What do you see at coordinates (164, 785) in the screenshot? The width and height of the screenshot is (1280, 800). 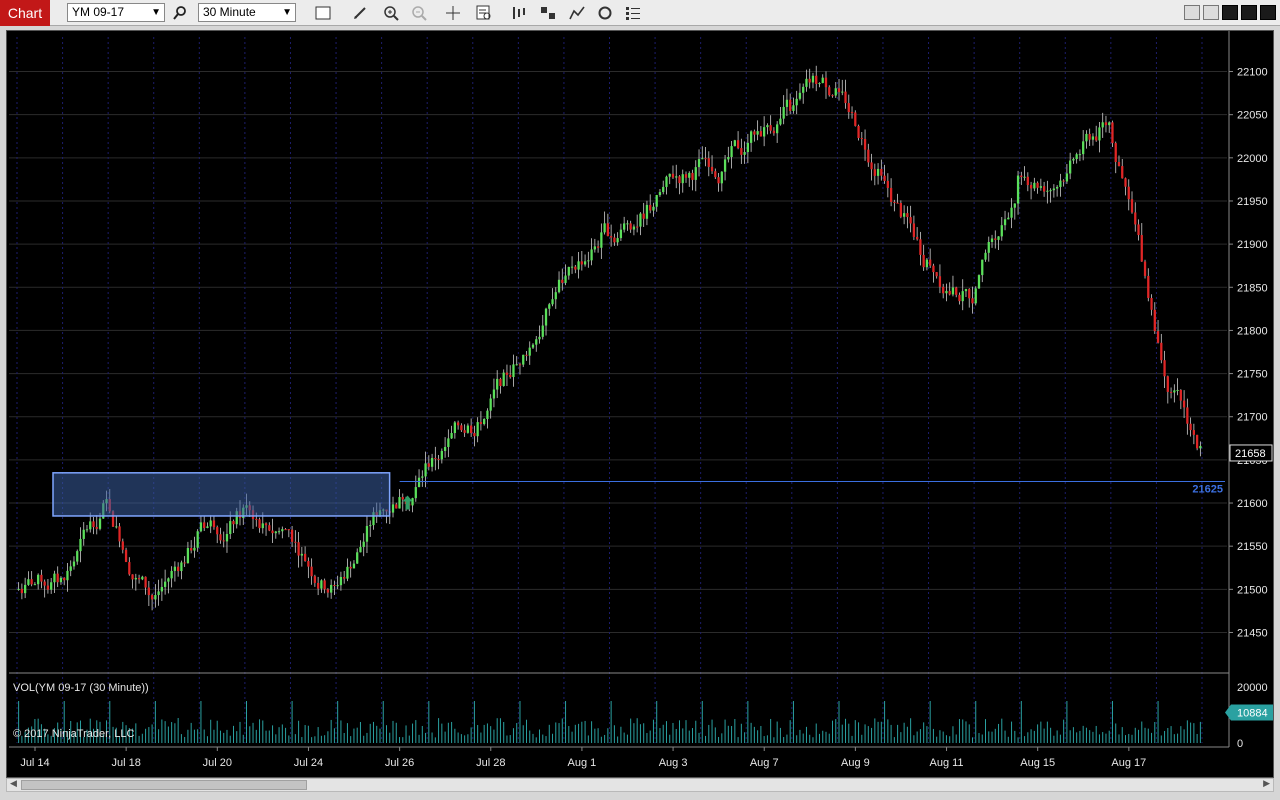 I see `scrollbar-thumb` at bounding box center [164, 785].